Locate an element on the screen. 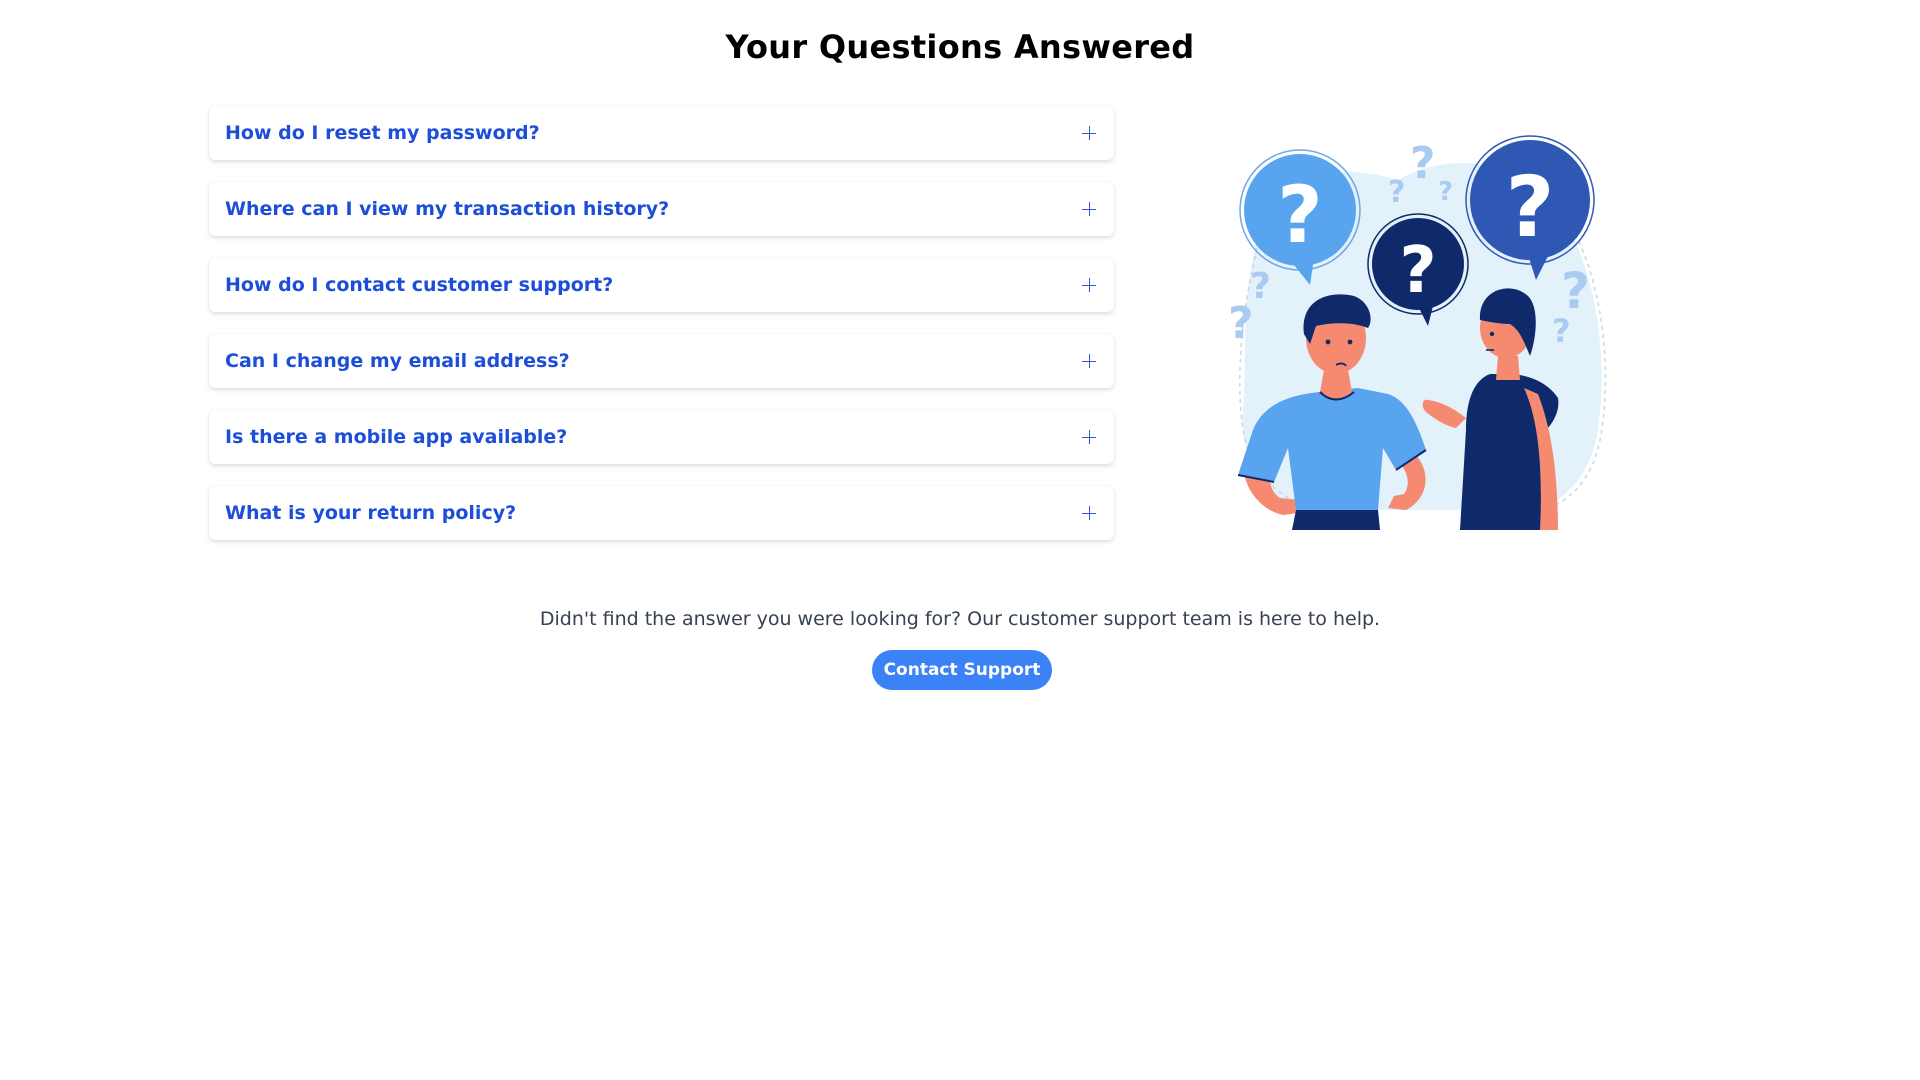  faq-item: What is your return policy? is located at coordinates (661, 513).